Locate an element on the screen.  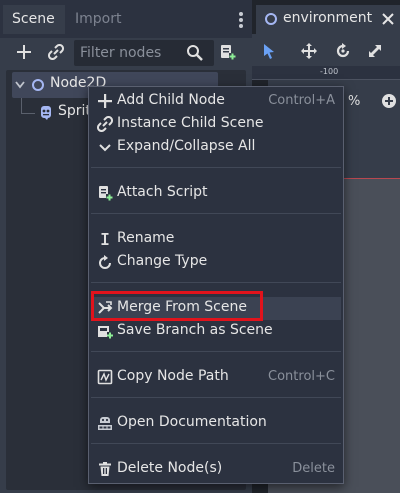
menu-item-open-documentation: Open Documentation is located at coordinates (216, 423).